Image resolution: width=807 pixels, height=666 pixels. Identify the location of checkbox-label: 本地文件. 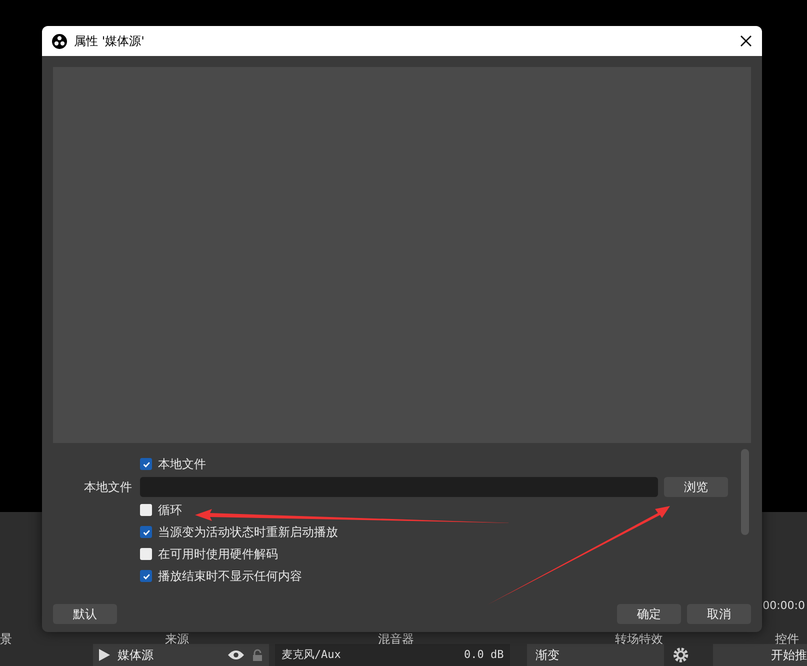
(182, 464).